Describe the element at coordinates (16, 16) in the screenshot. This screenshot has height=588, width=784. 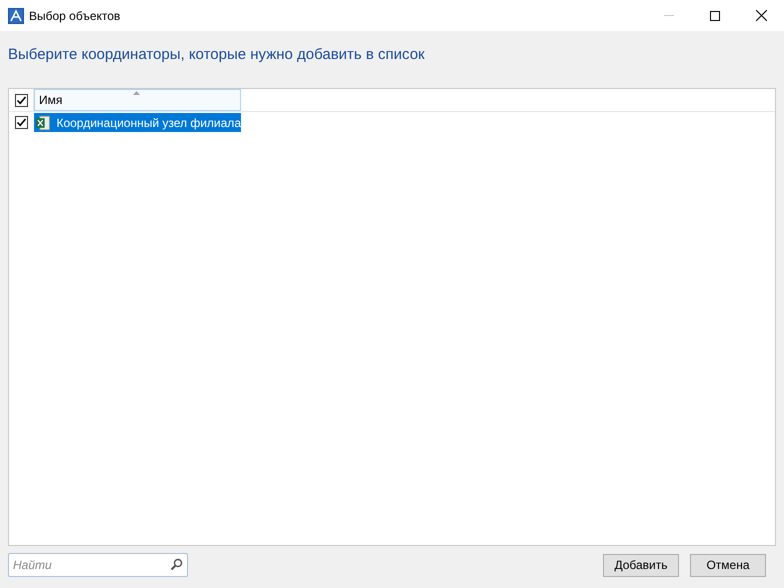
I see `app-icon` at that location.